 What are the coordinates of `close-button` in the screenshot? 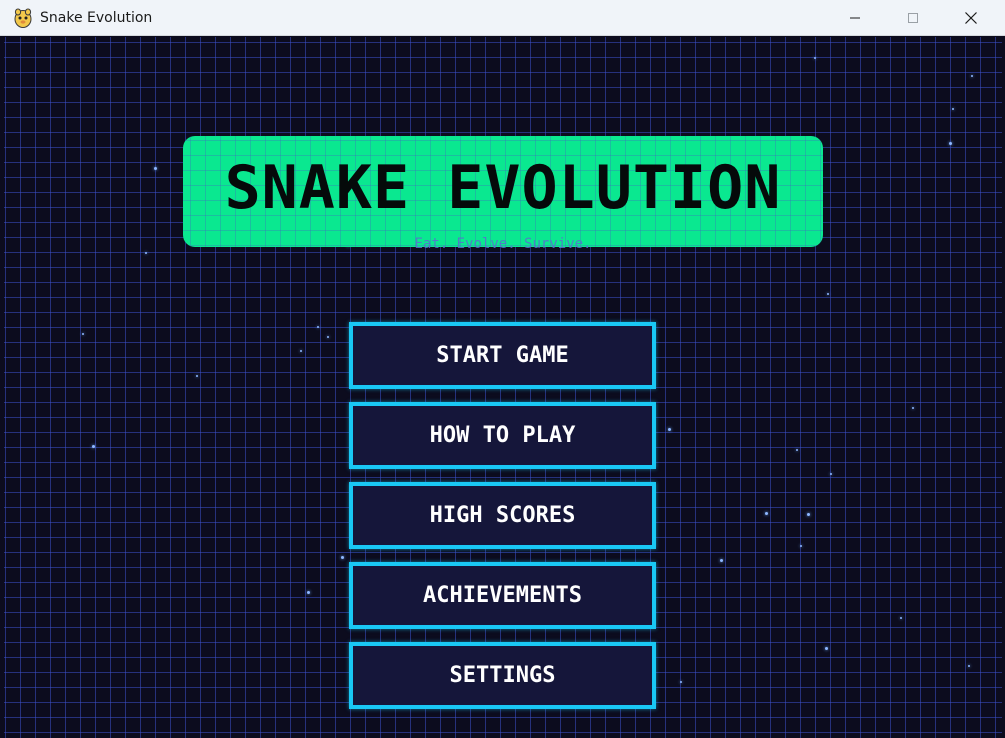 It's located at (971, 18).